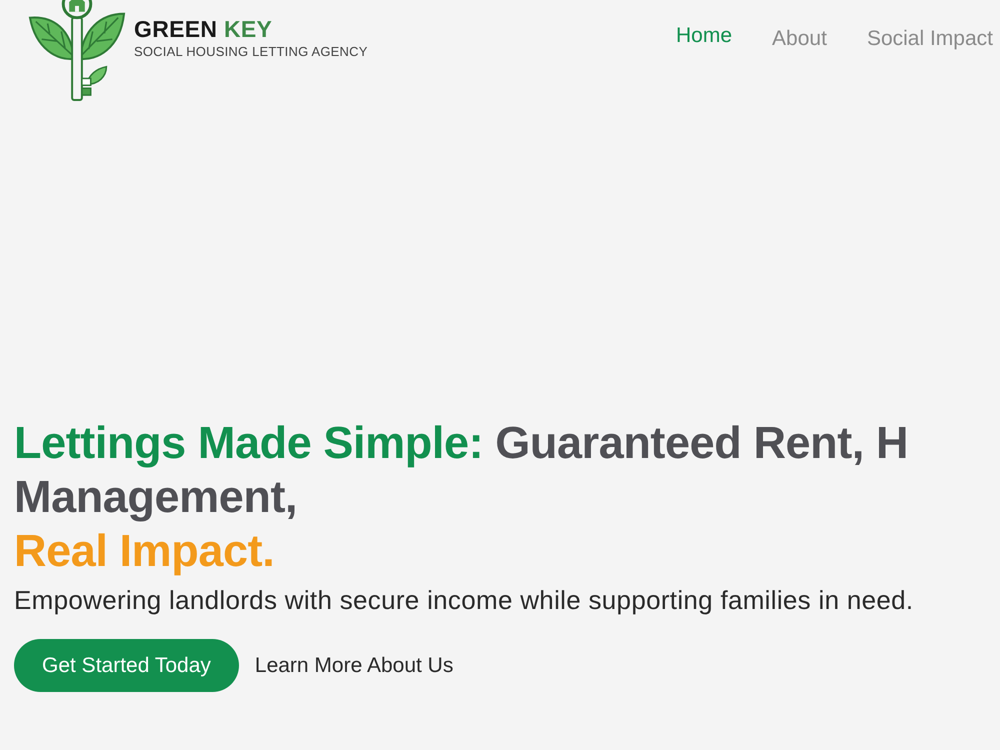 The width and height of the screenshot is (1000, 750). Describe the element at coordinates (464, 600) in the screenshot. I see `hero-subtitle: Empowering landlords with secure income while supporting families in need.` at that location.